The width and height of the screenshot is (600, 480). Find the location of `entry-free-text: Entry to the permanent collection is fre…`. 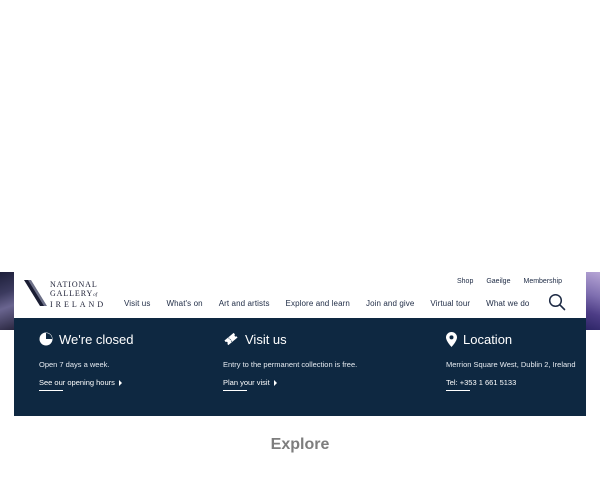

entry-free-text: Entry to the permanent collection is fre… is located at coordinates (290, 364).